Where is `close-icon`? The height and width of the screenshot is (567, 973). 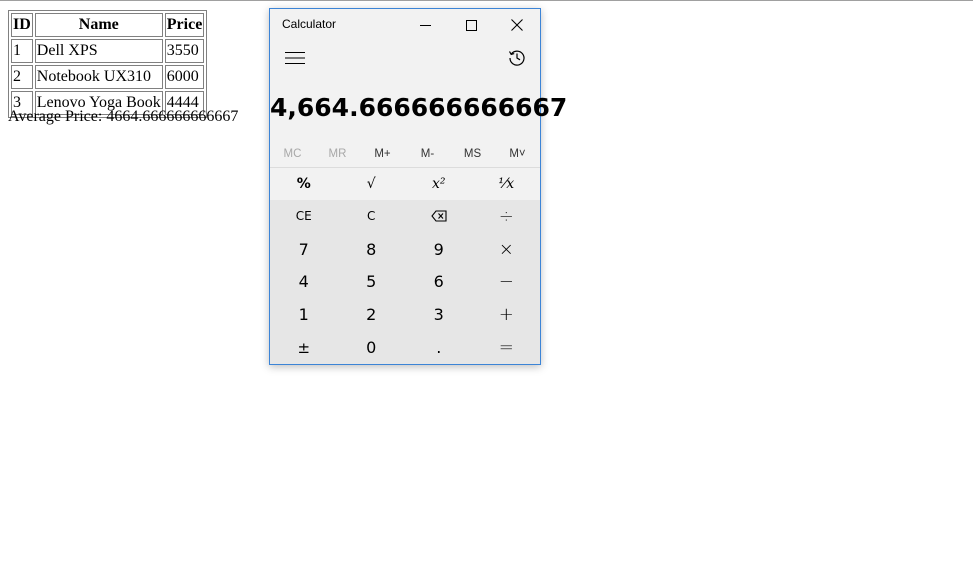
close-icon is located at coordinates (517, 25).